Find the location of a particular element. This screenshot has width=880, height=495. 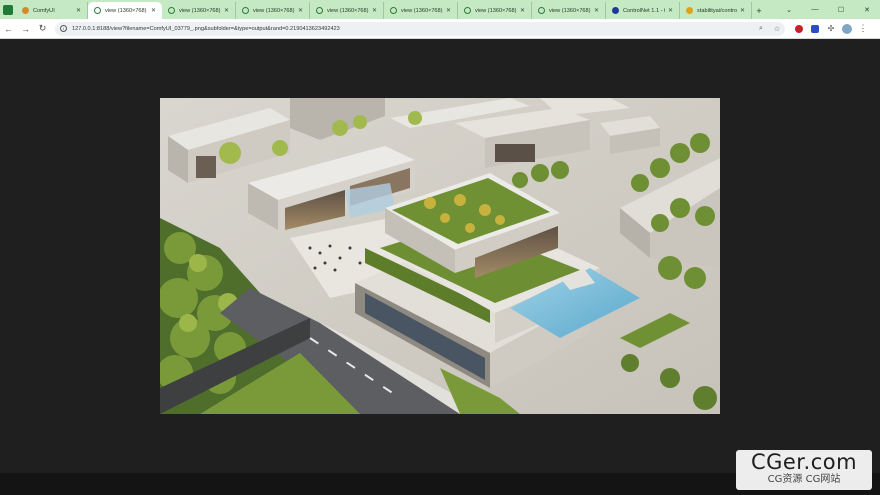

new-tab-button: + is located at coordinates (759, 10).